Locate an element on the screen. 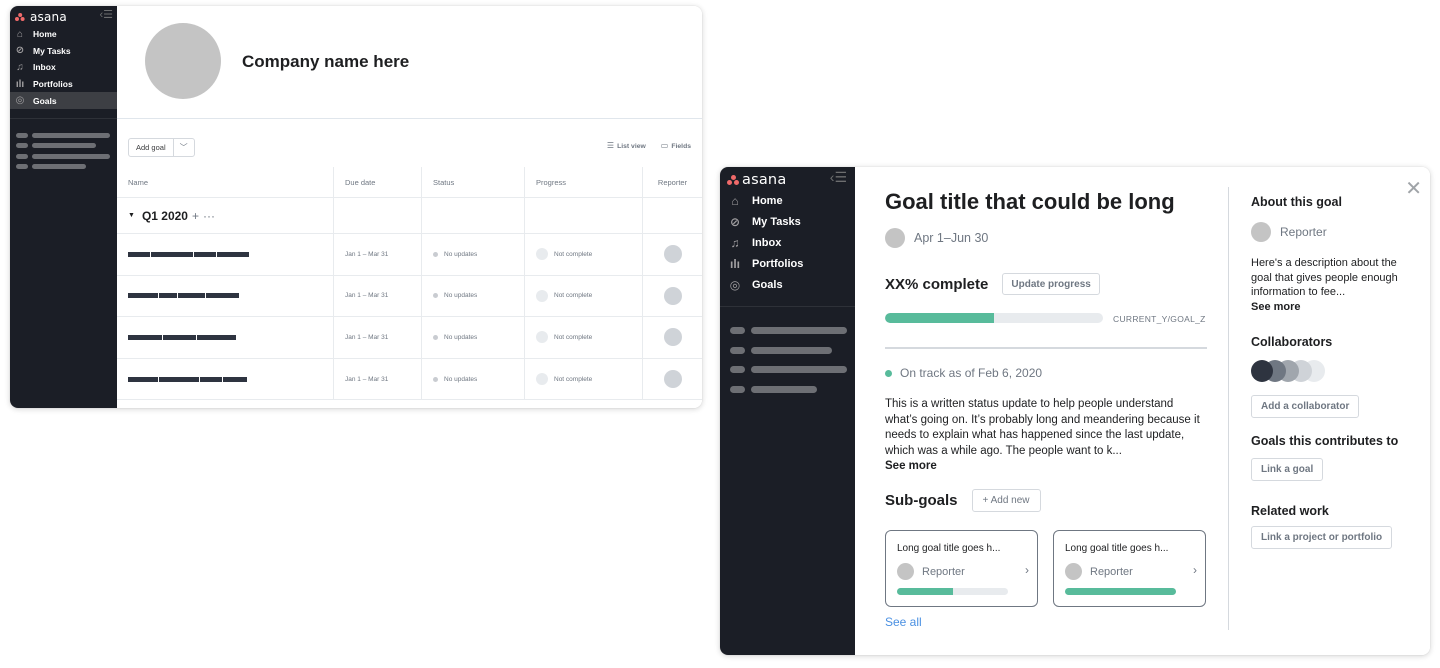 Image resolution: width=1440 pixels, height=668 pixels. owner-avatar is located at coordinates (895, 238).